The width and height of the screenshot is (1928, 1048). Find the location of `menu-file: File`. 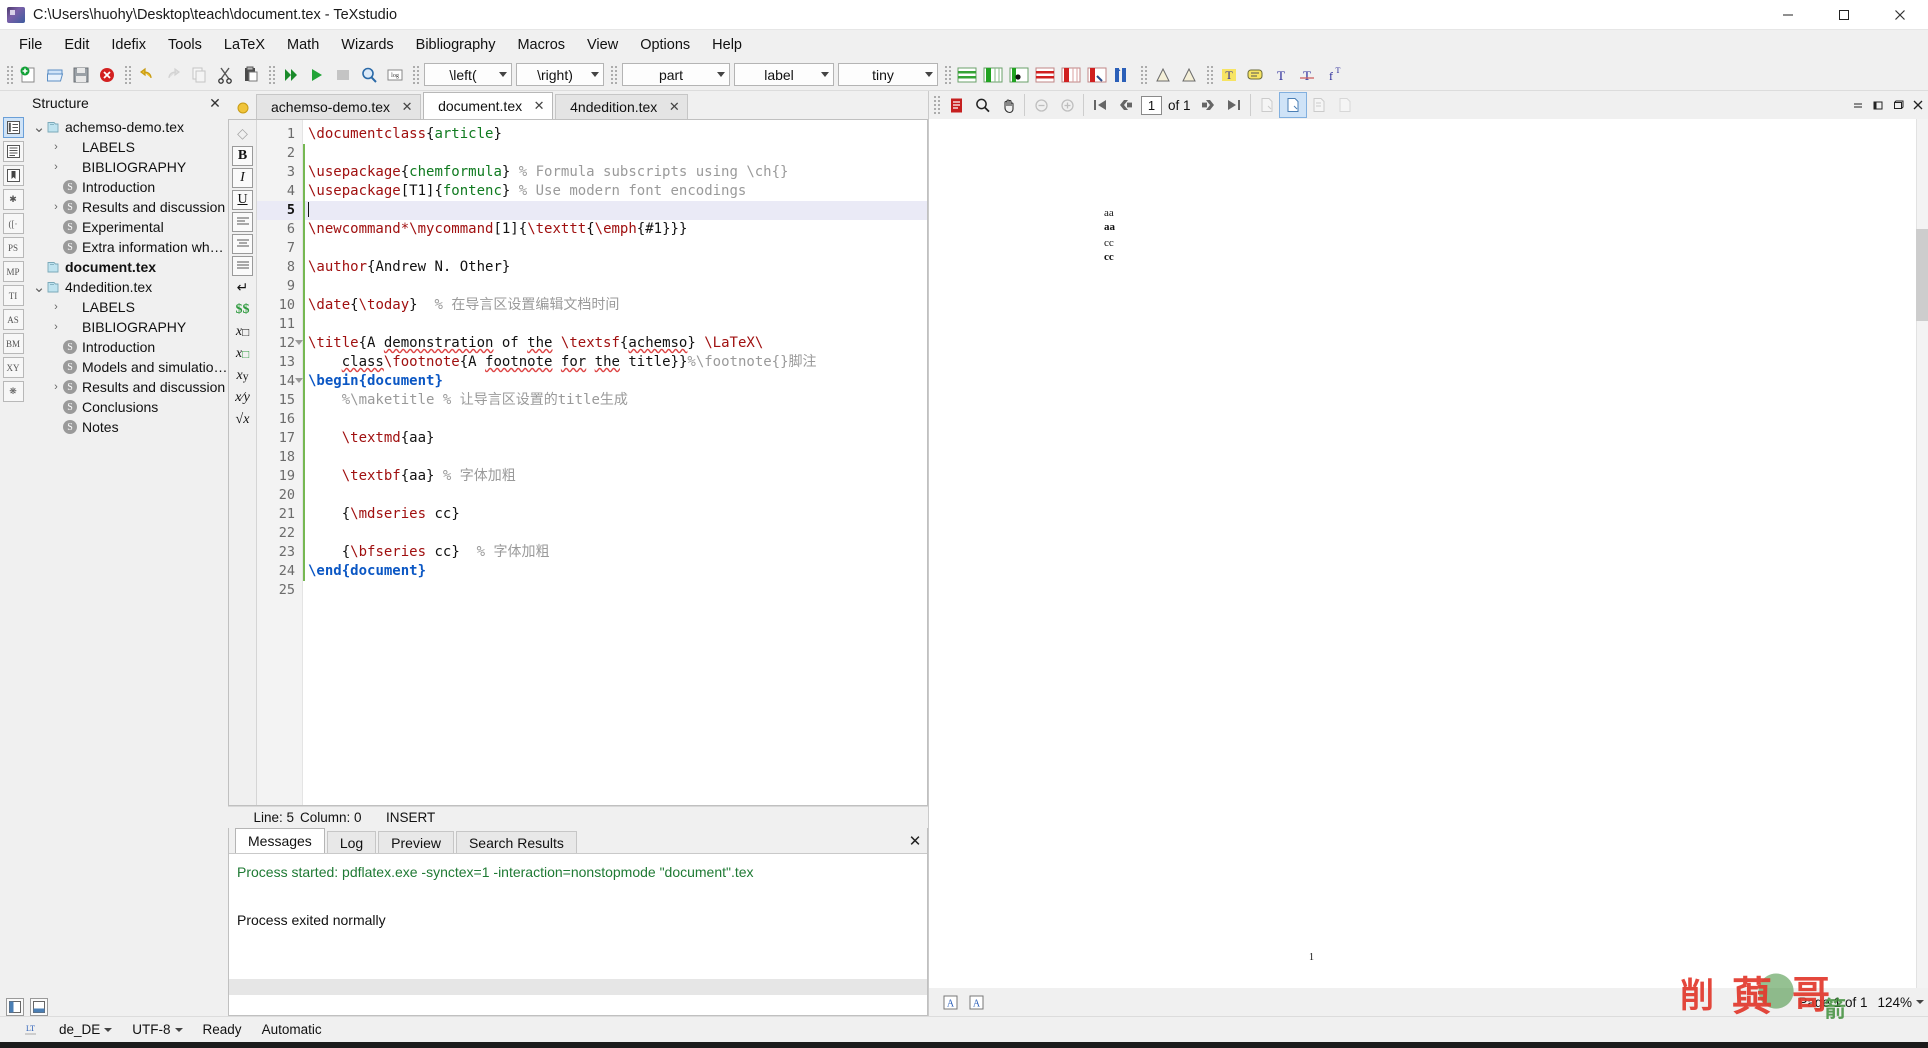

menu-file: File is located at coordinates (30, 45).